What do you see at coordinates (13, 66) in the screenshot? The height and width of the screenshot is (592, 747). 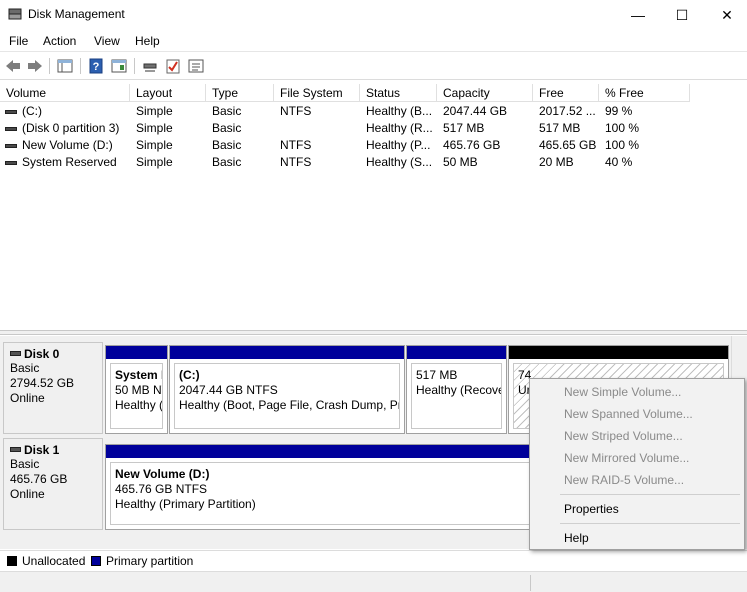 I see `back-icon` at bounding box center [13, 66].